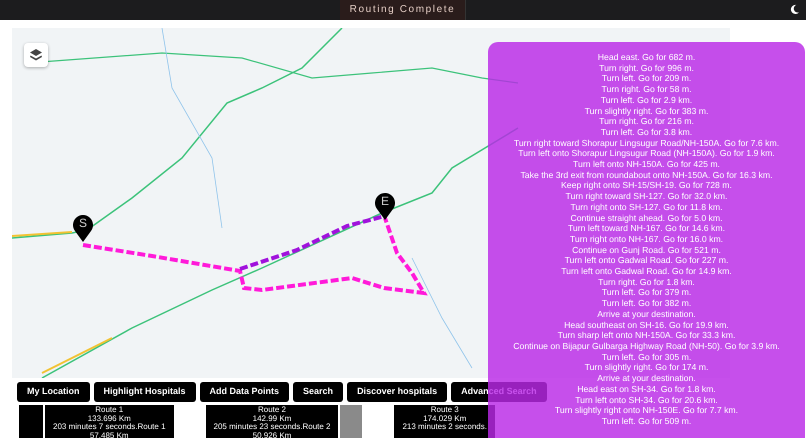 The height and width of the screenshot is (438, 806). What do you see at coordinates (385, 201) in the screenshot?
I see `pin-label: E` at bounding box center [385, 201].